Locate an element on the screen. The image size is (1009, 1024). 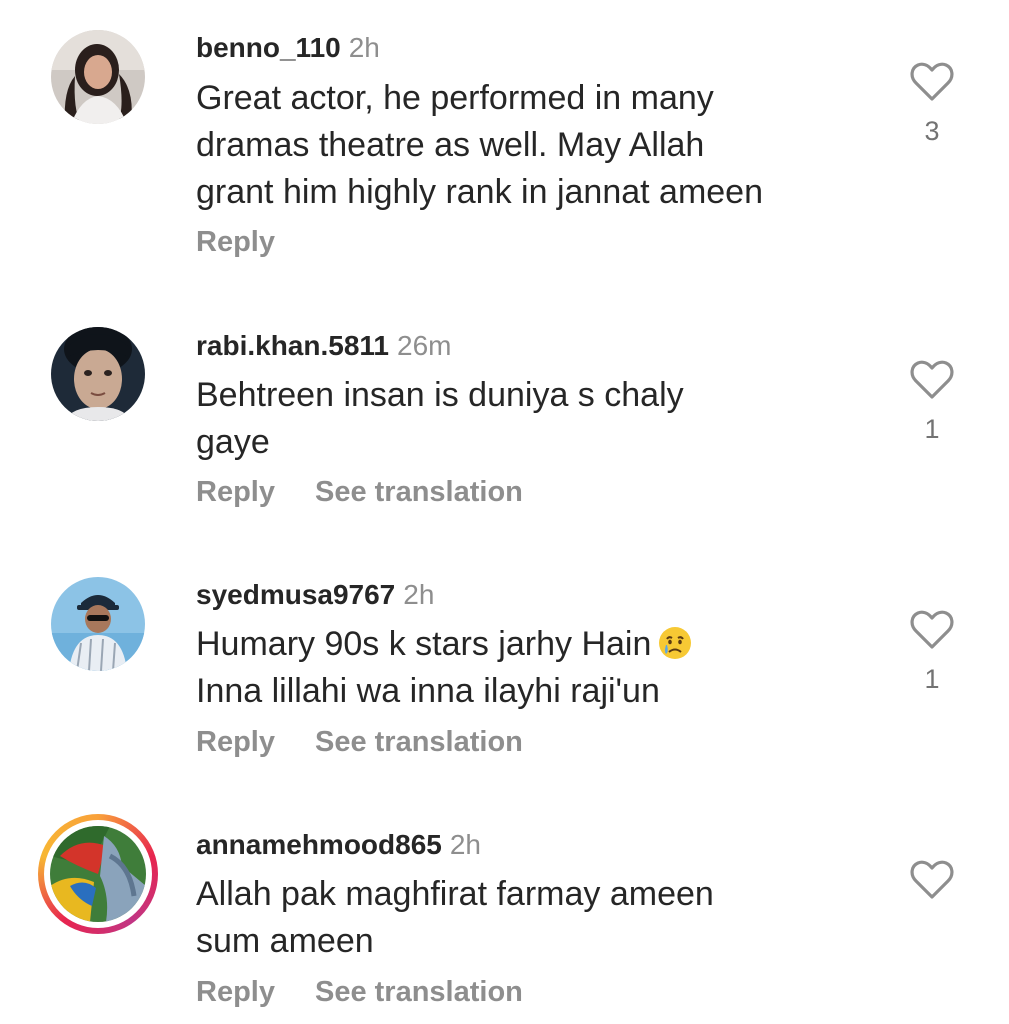
comment-line: gaye is located at coordinates (233, 442).